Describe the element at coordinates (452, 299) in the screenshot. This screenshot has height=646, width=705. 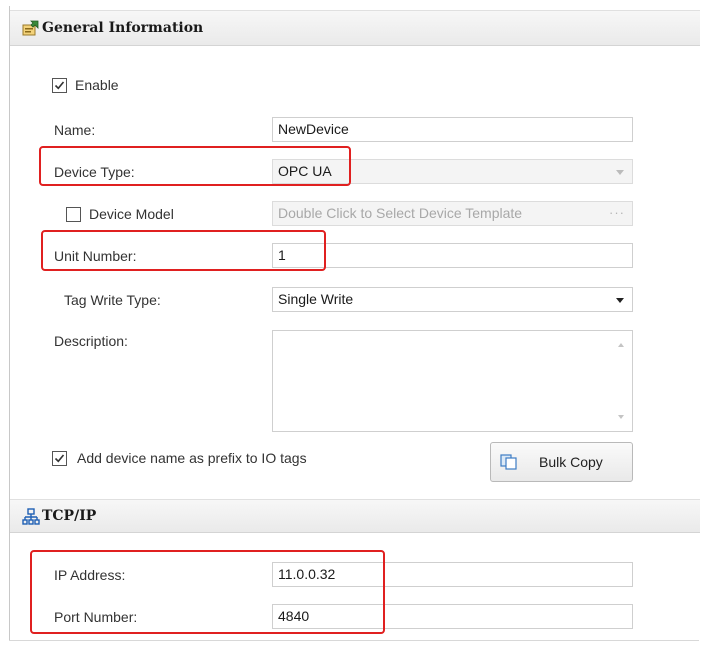
I see `tag-write-type-select: Single Write` at that location.